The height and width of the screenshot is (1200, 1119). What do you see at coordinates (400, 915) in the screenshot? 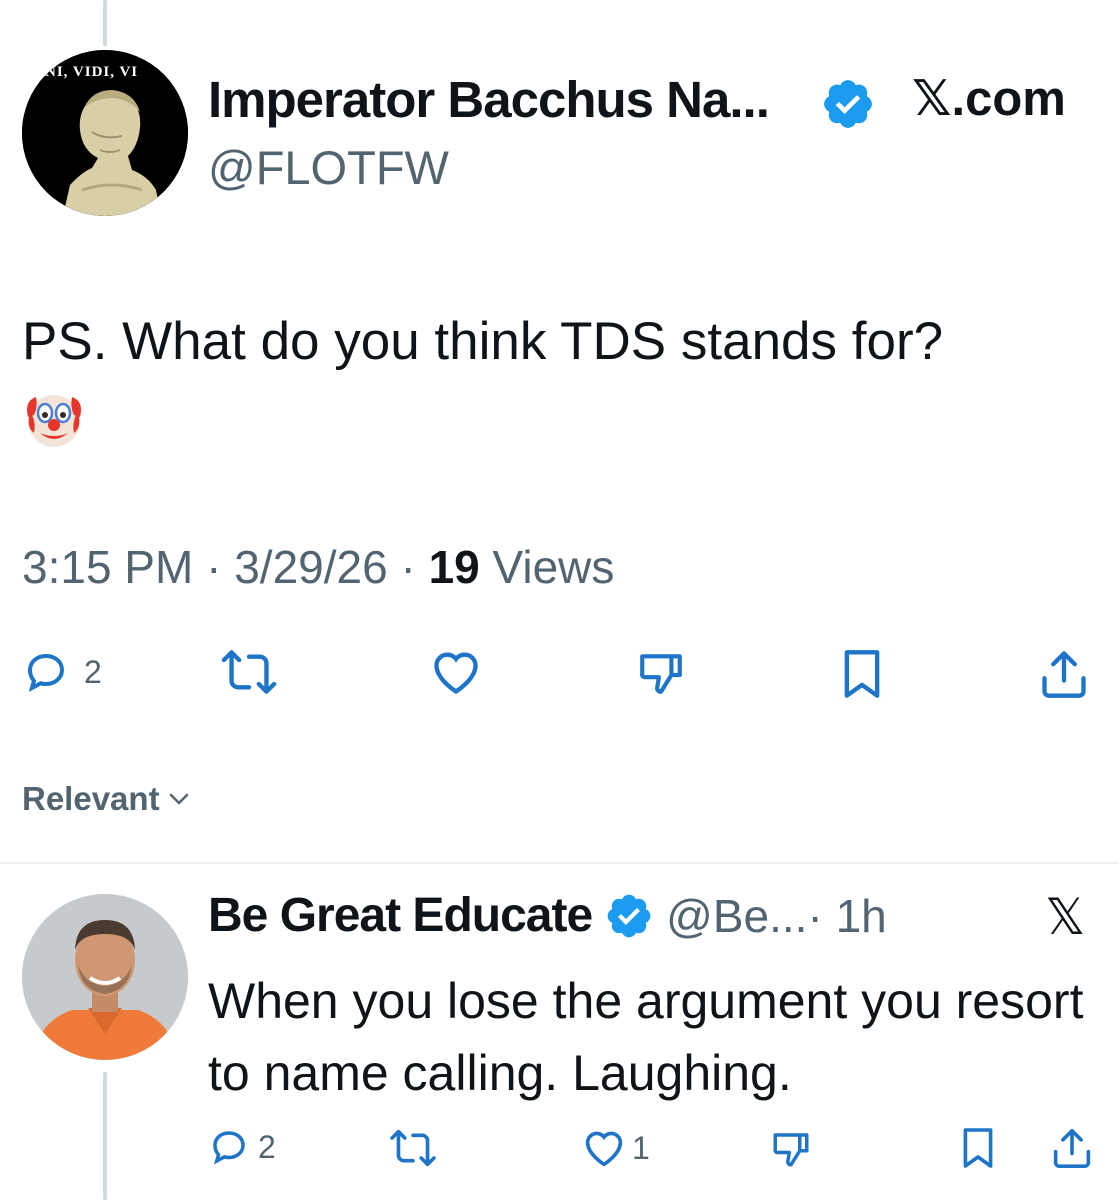
I see `reply-author-name: Be Great Educate` at bounding box center [400, 915].